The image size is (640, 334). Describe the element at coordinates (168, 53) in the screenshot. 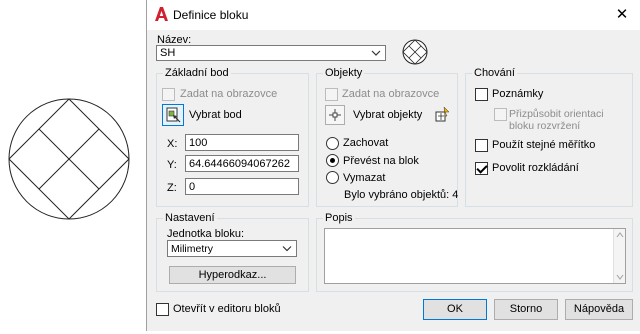

I see `name-value: SH` at that location.